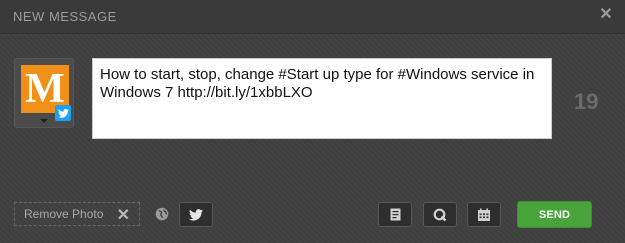 Image resolution: width=625 pixels, height=243 pixels. What do you see at coordinates (312, 17) in the screenshot?
I see `dialog-titlebar: NEW MESSAGE ✕` at bounding box center [312, 17].